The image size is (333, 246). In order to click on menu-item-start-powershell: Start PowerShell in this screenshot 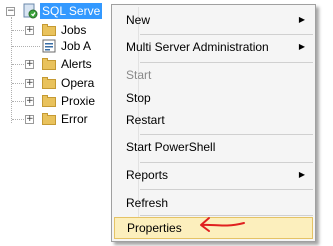, I will do `click(213, 147)`.